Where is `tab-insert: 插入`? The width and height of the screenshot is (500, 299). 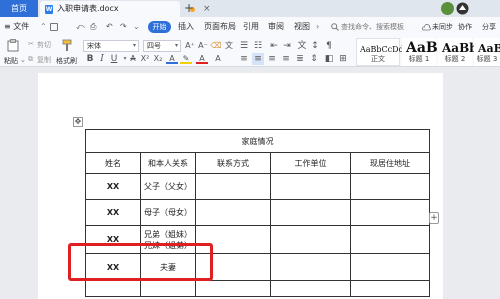 tab-insert: 插入 is located at coordinates (186, 27).